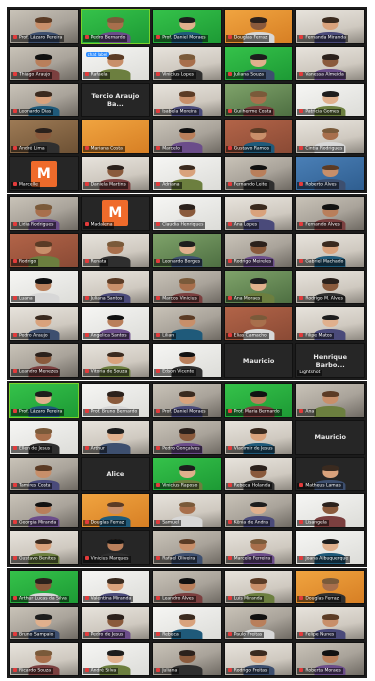 Image resolution: width=375 pixels, height=681 pixels. What do you see at coordinates (258, 623) in the screenshot?
I see `participant-video-tile: Paulo Freitas` at bounding box center [258, 623].